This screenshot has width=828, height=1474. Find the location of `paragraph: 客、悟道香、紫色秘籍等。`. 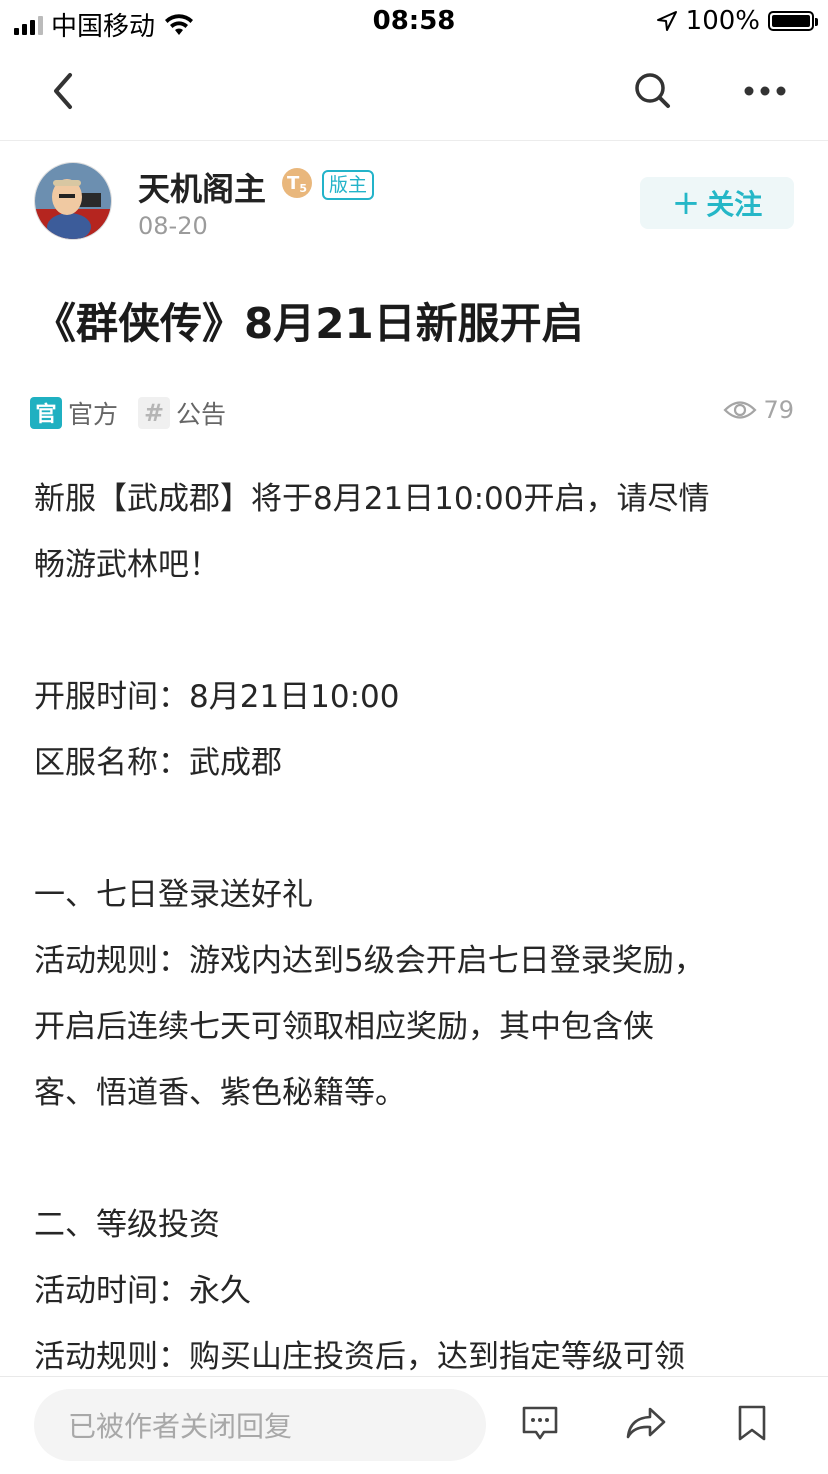

paragraph: 客、悟道香、紫色秘籍等。 is located at coordinates (220, 1093).